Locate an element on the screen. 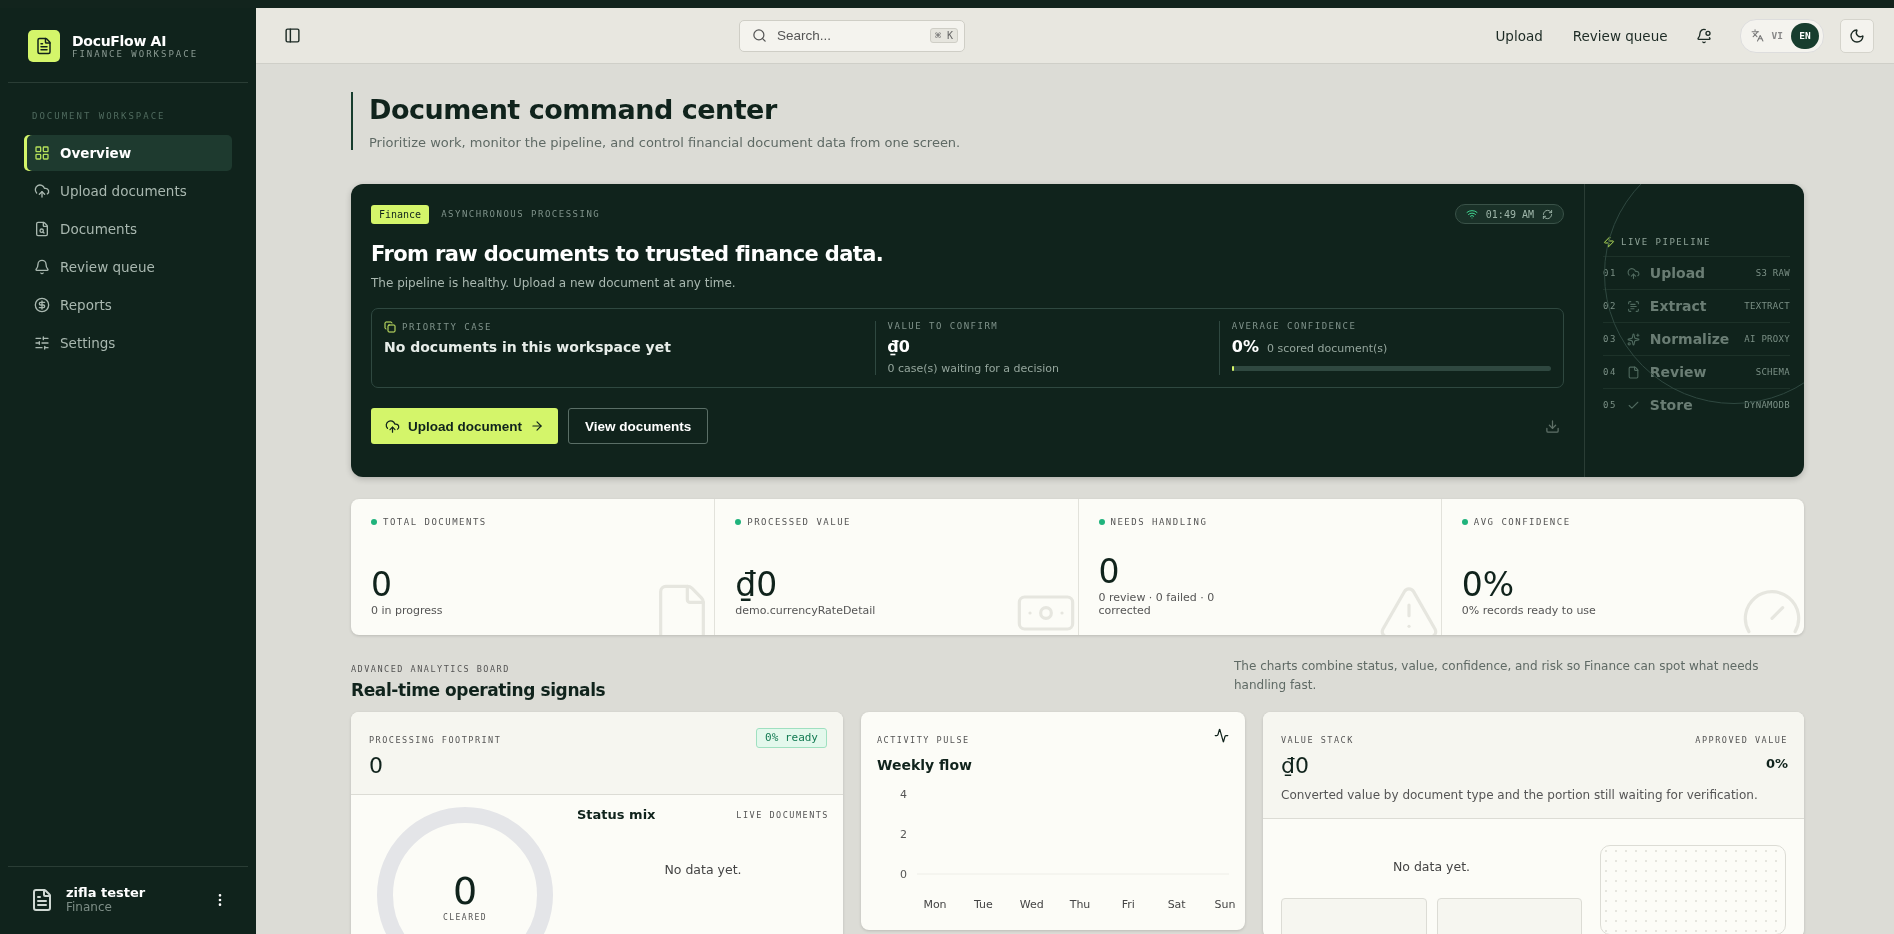 This screenshot has height=934, width=1894. approved-value: 0% is located at coordinates (1776, 763).